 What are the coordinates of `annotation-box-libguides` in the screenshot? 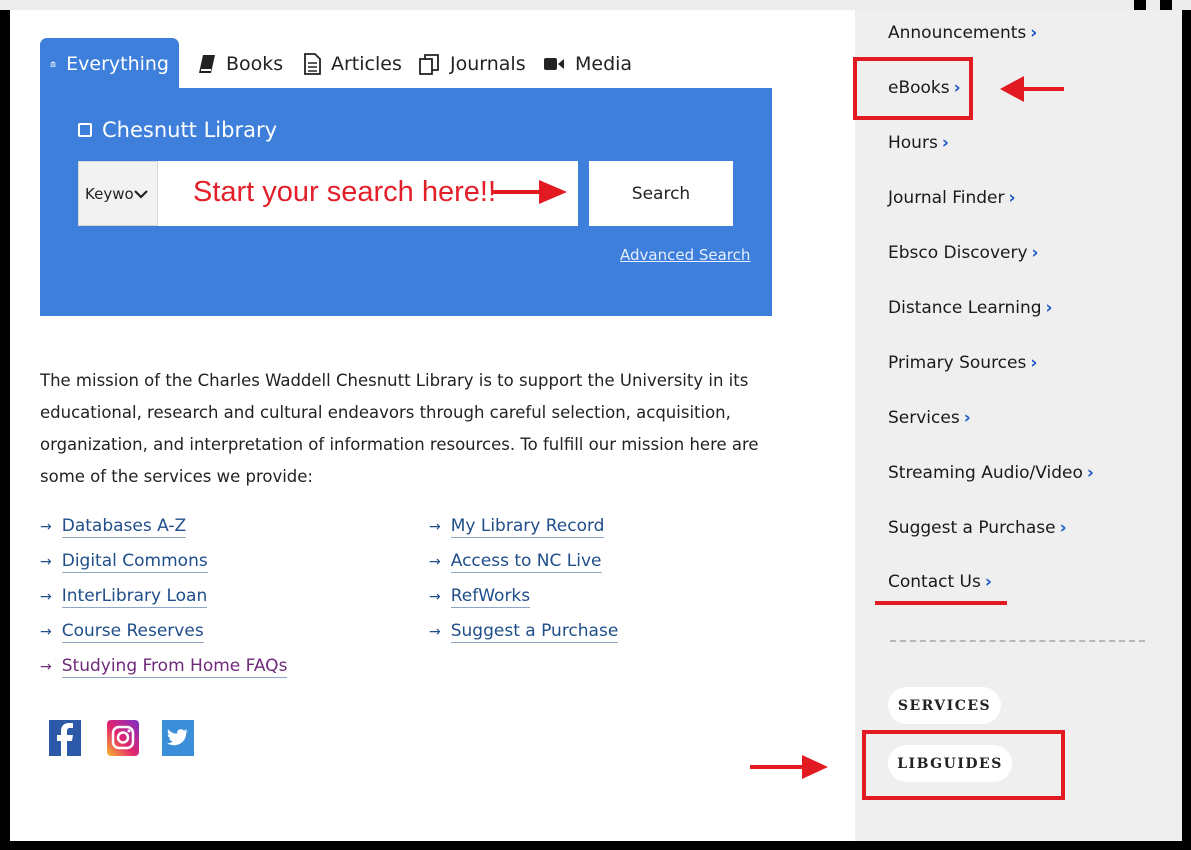 It's located at (963, 765).